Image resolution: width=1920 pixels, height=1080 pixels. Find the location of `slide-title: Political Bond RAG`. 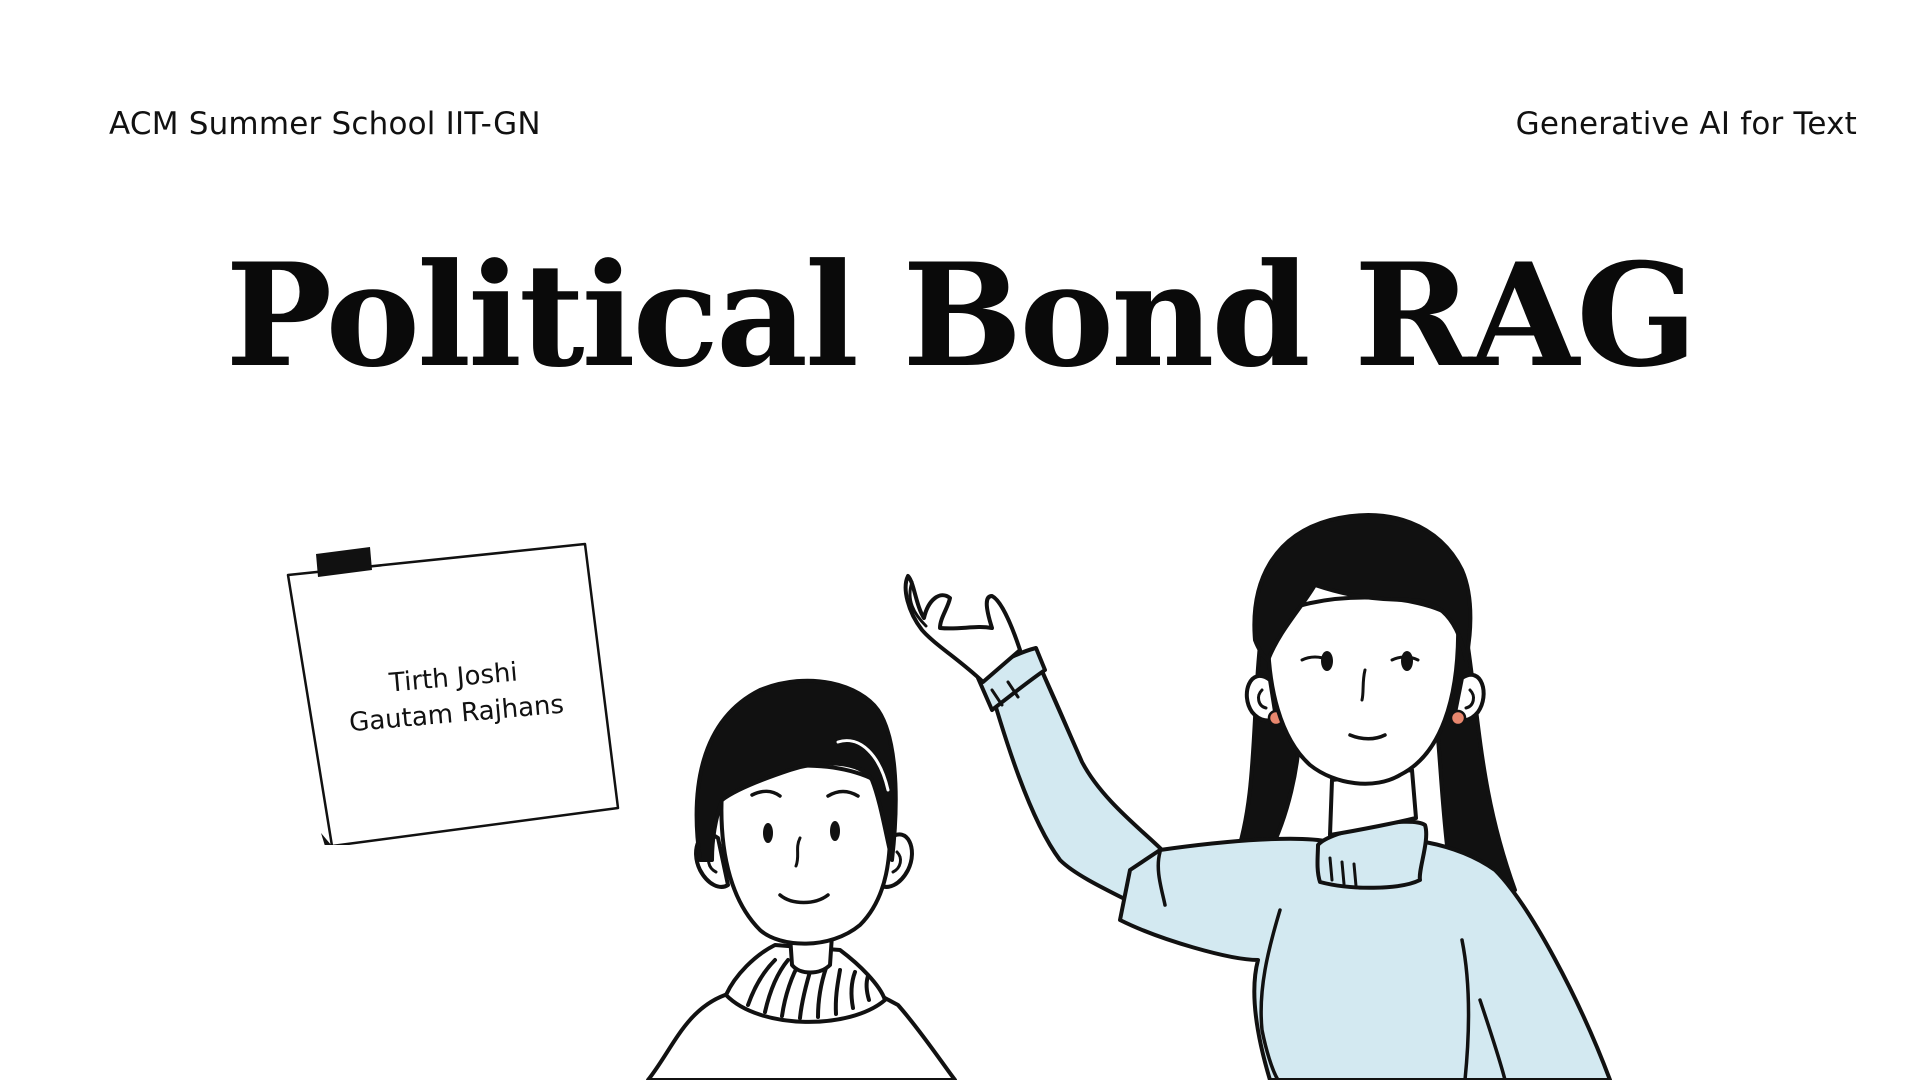

slide-title: Political Bond RAG is located at coordinates (961, 316).